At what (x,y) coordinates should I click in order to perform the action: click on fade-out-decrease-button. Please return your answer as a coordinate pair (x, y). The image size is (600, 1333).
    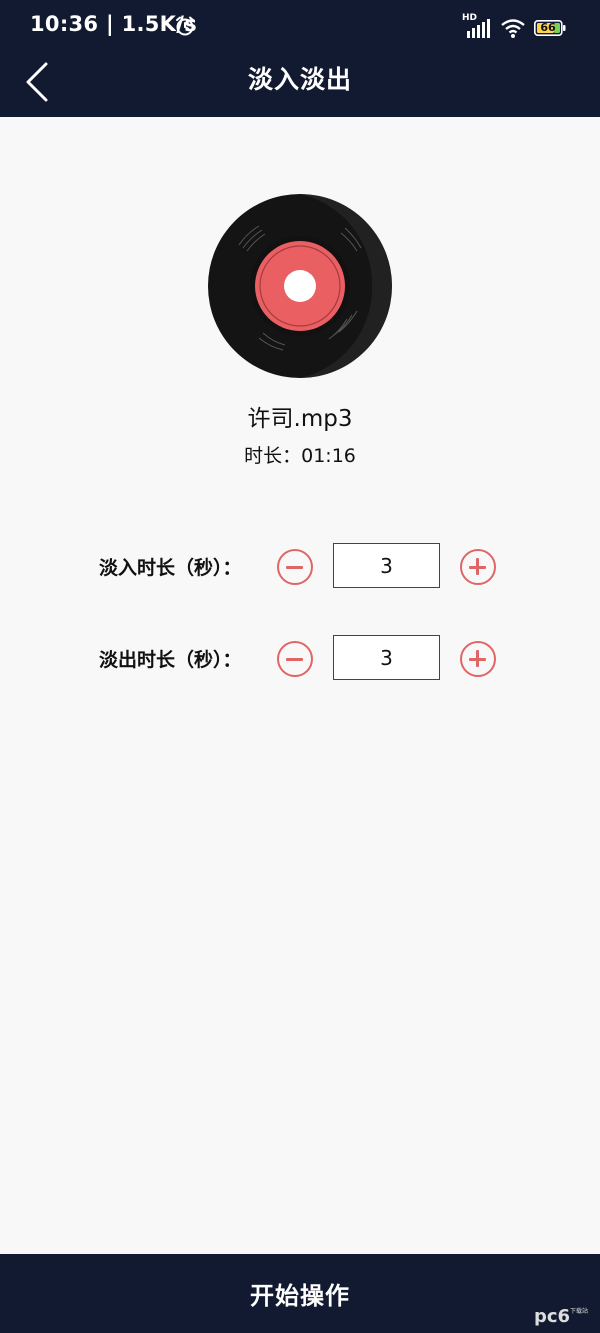
    Looking at the image, I should click on (295, 659).